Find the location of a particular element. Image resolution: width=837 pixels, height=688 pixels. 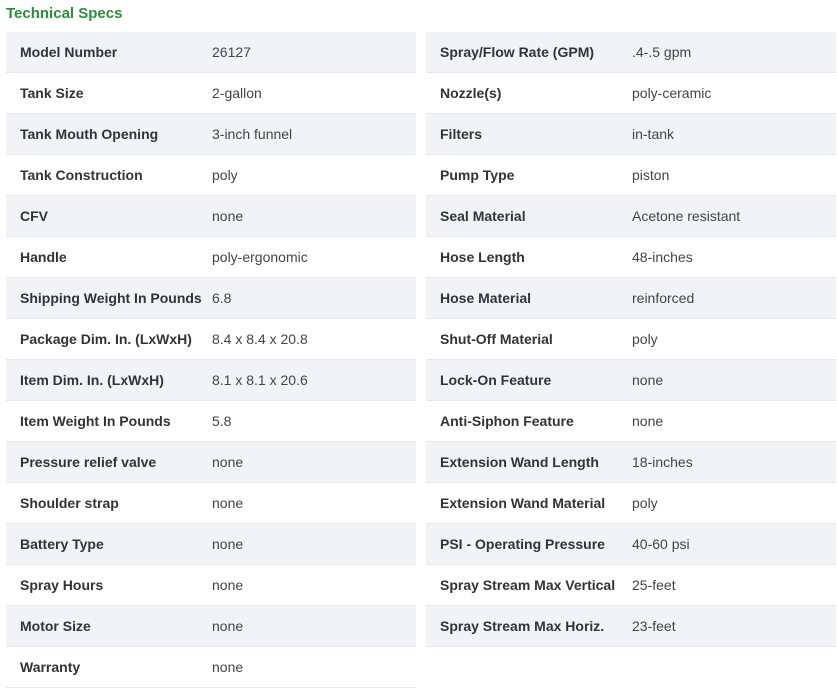

spec-value: Acetone resistant is located at coordinates (686, 216).